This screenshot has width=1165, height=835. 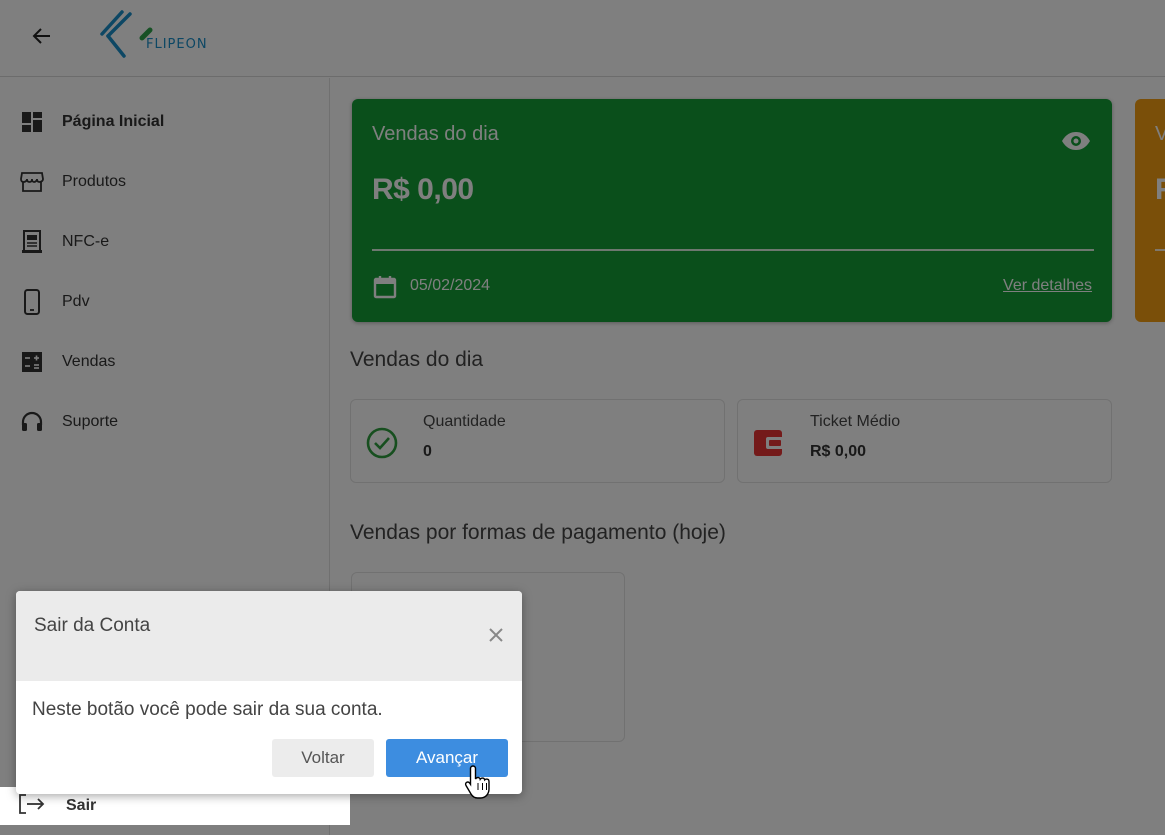 I want to click on dialog-message: Neste botão você pode sair da sua conta., so click(x=207, y=709).